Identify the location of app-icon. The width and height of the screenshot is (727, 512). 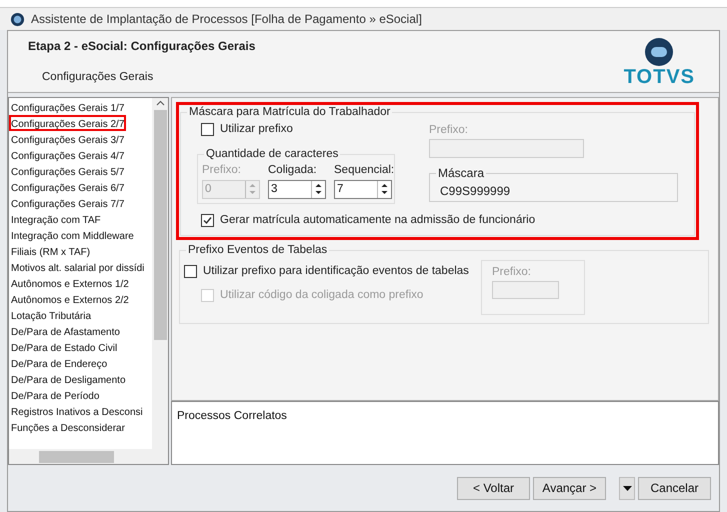
(17, 19).